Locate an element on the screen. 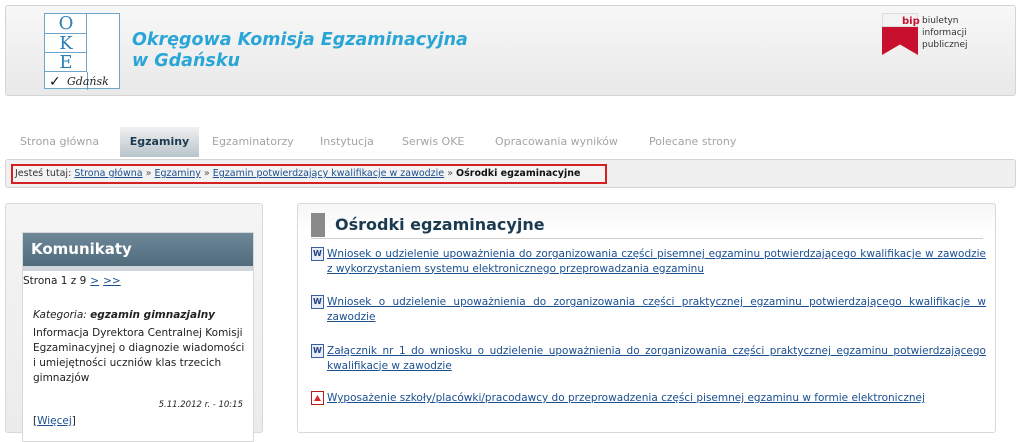 The width and height of the screenshot is (1023, 442). logo-letter-e: E is located at coordinates (66, 62).